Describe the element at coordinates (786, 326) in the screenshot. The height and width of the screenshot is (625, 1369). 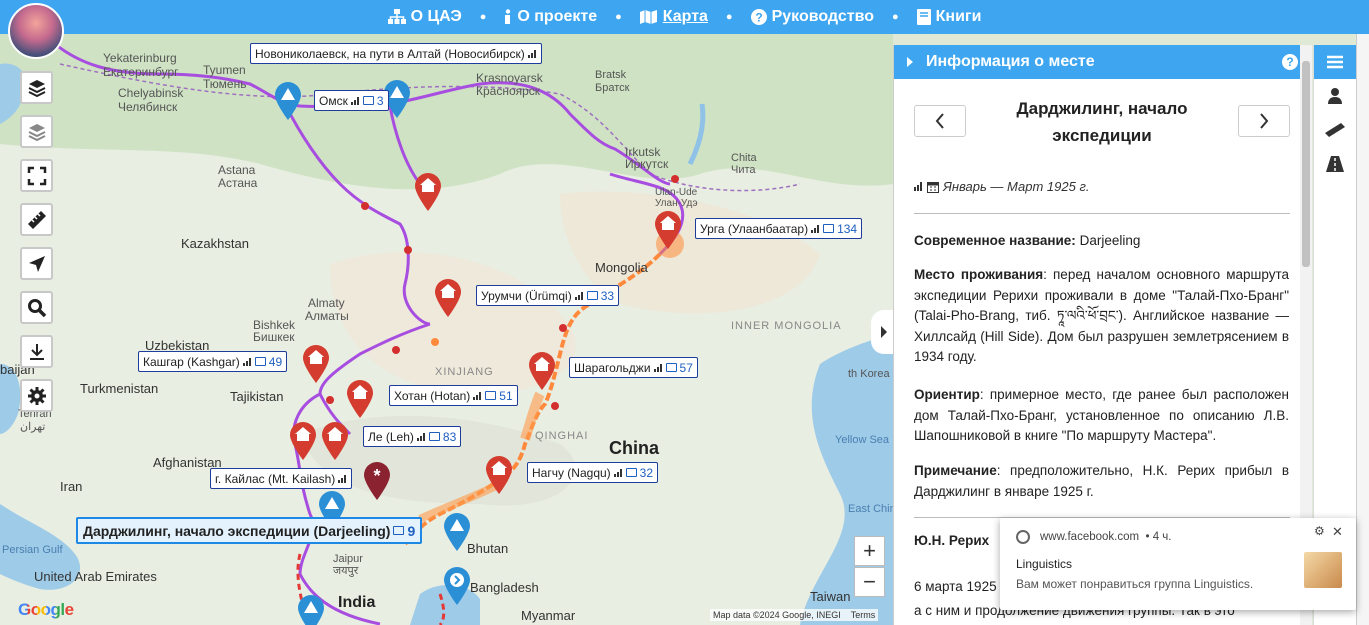
I see `map-label-inner-mongolia: INNER MONGOLIA` at that location.